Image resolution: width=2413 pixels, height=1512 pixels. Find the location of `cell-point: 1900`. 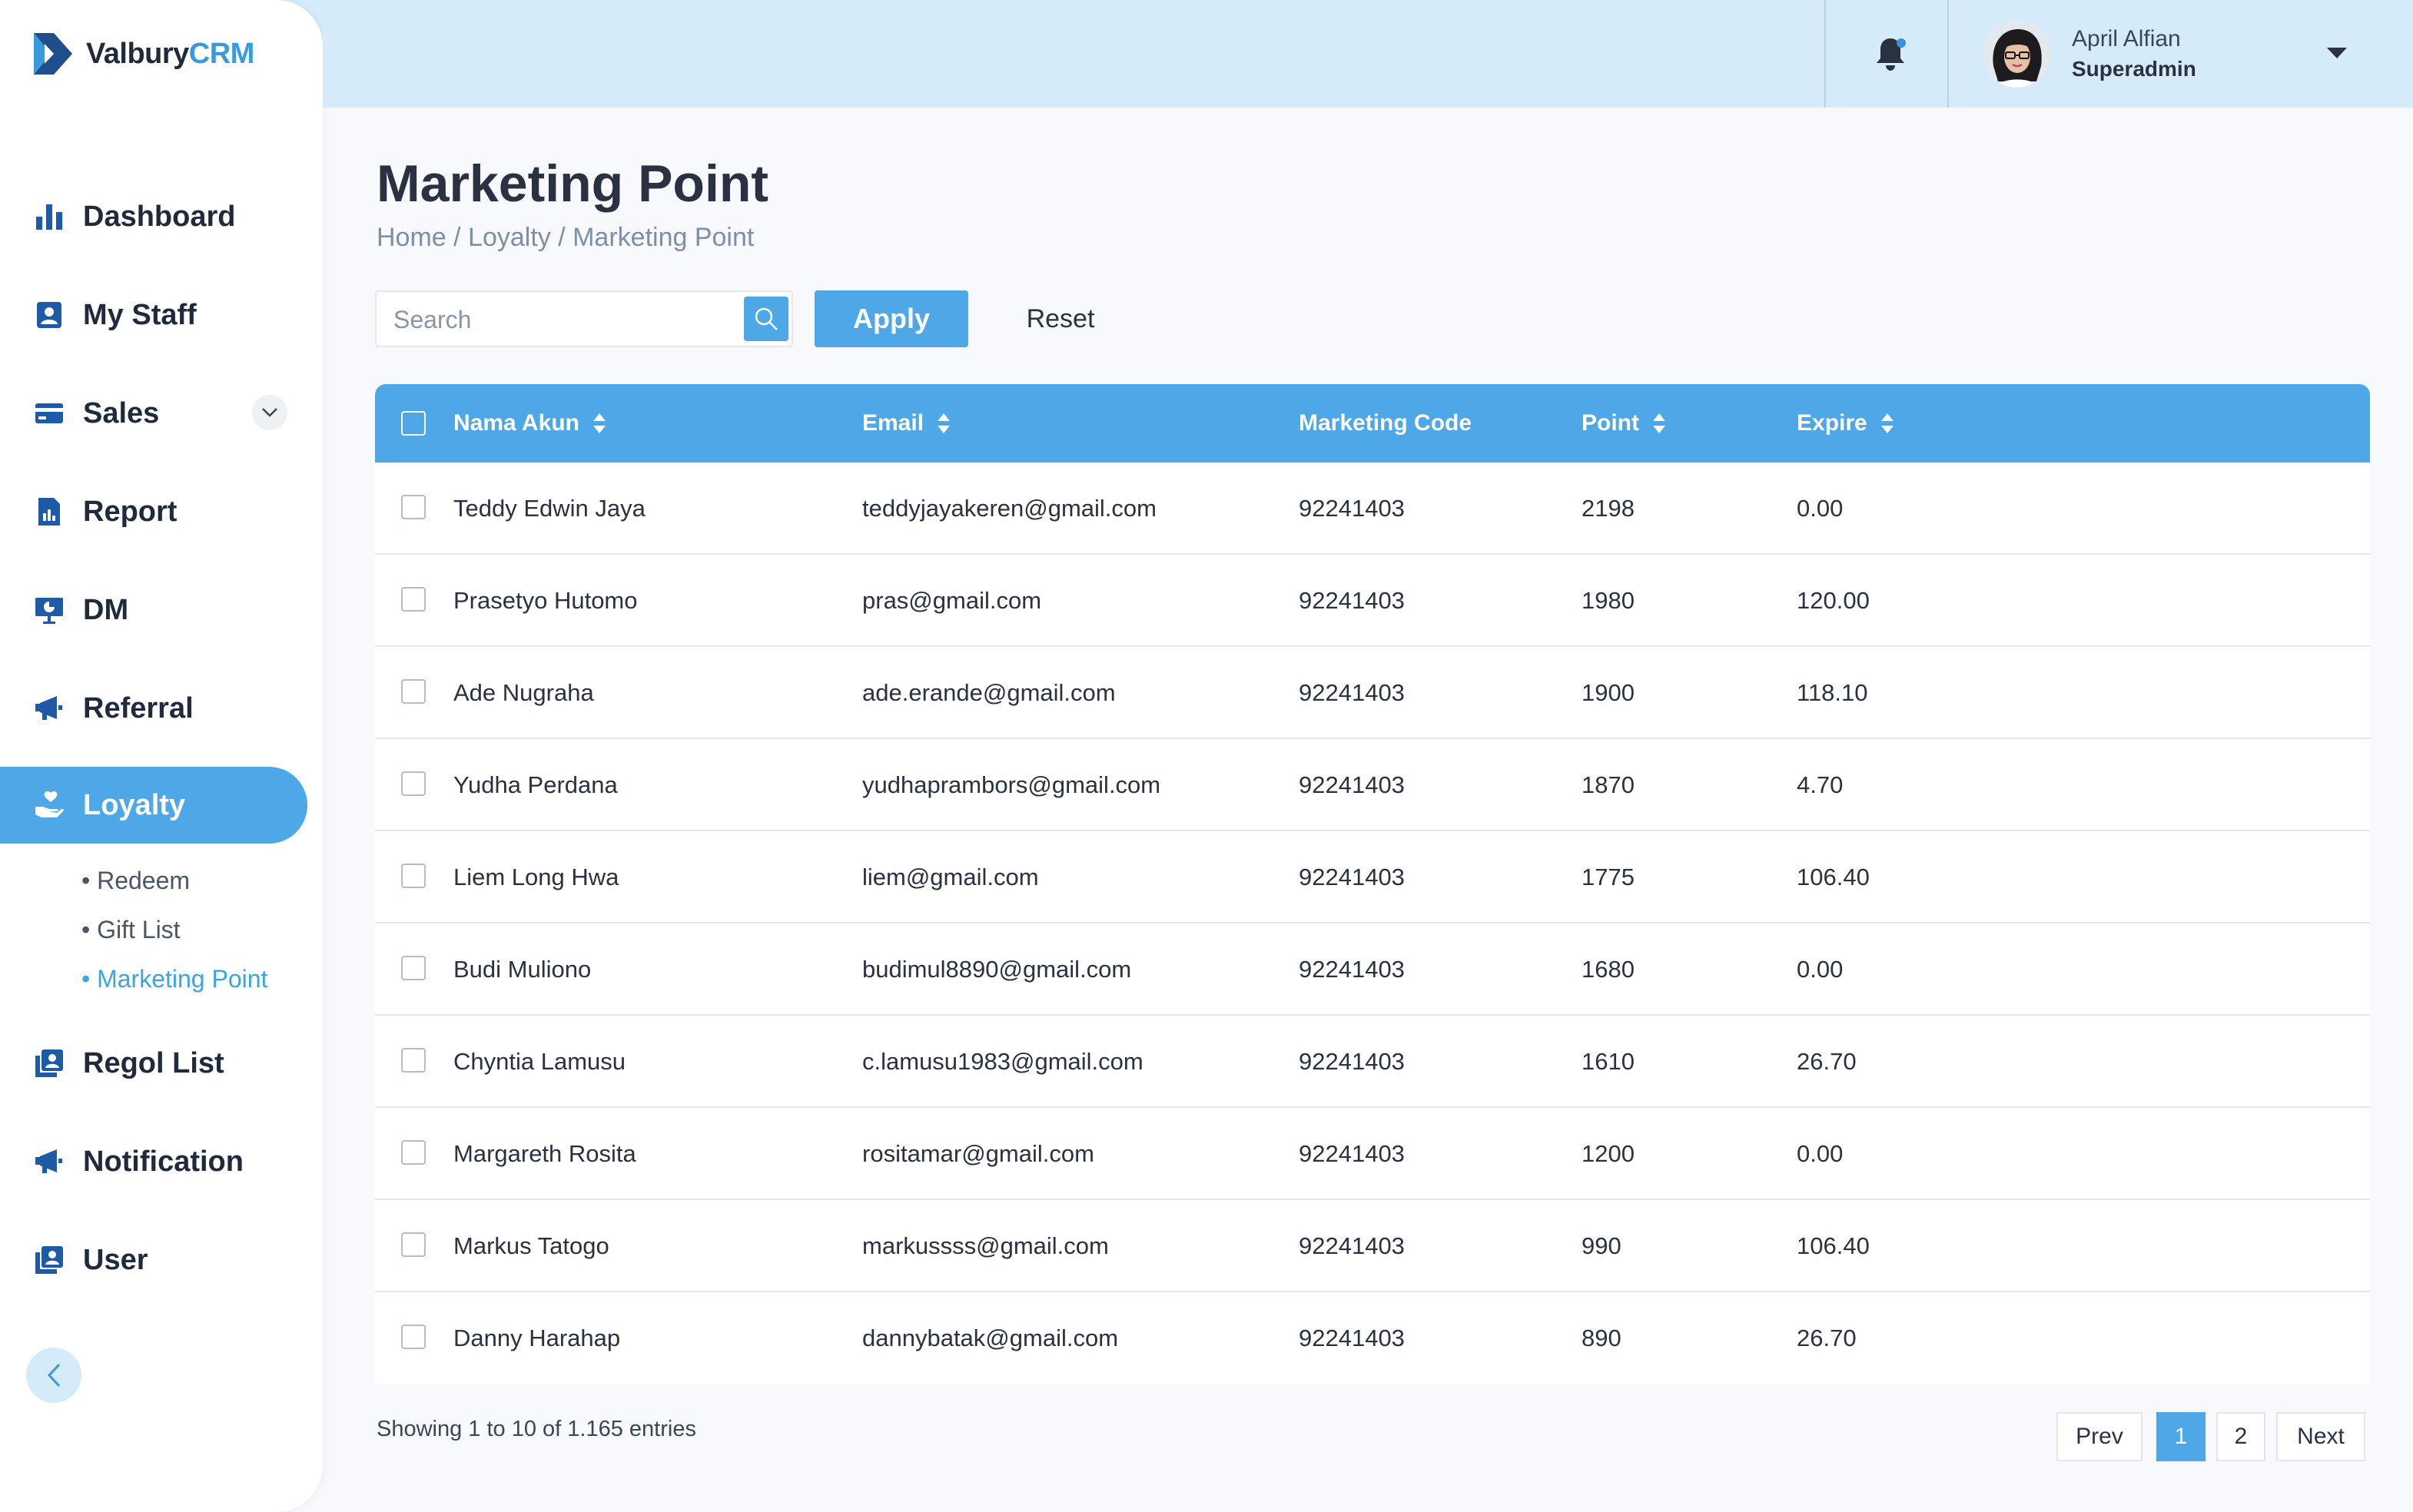

cell-point: 1900 is located at coordinates (1608, 692).